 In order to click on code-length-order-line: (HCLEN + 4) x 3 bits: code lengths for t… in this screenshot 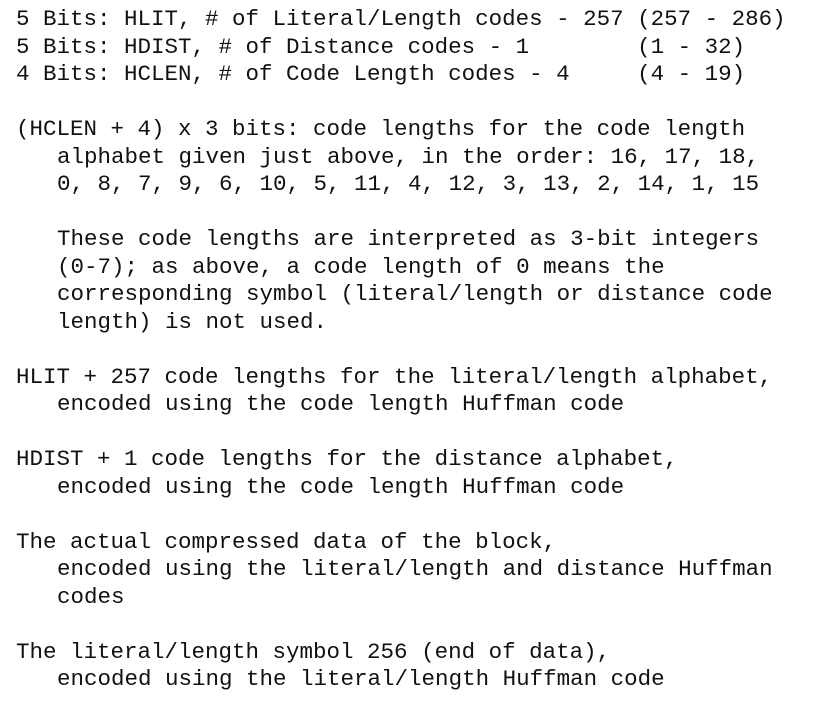, I will do `click(381, 129)`.